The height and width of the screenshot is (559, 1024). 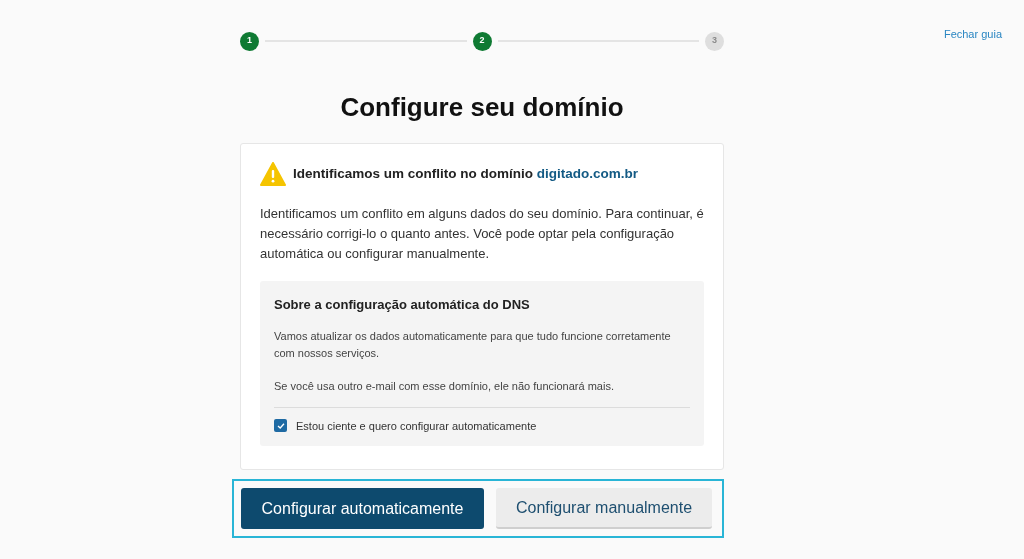 What do you see at coordinates (273, 174) in the screenshot?
I see `warning-icon` at bounding box center [273, 174].